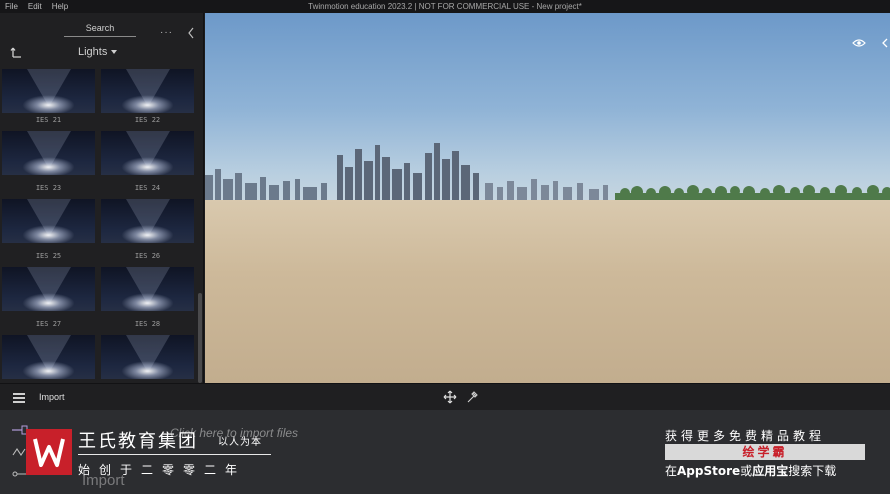 The image size is (890, 494). What do you see at coordinates (147, 256) in the screenshot?
I see `asset-label: IES 26` at bounding box center [147, 256].